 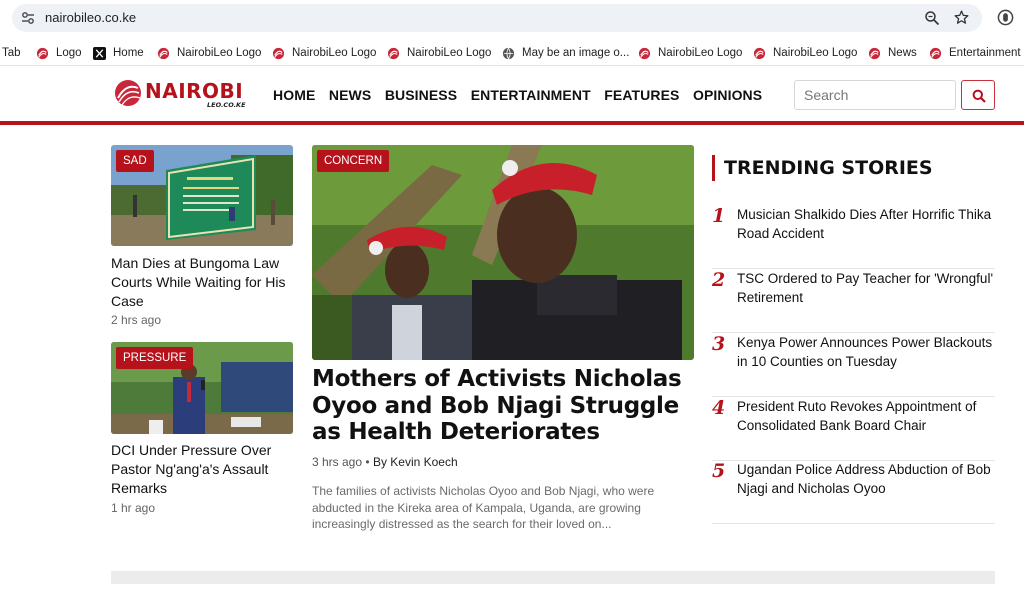 What do you see at coordinates (28, 18) in the screenshot?
I see `site-settings-icon` at bounding box center [28, 18].